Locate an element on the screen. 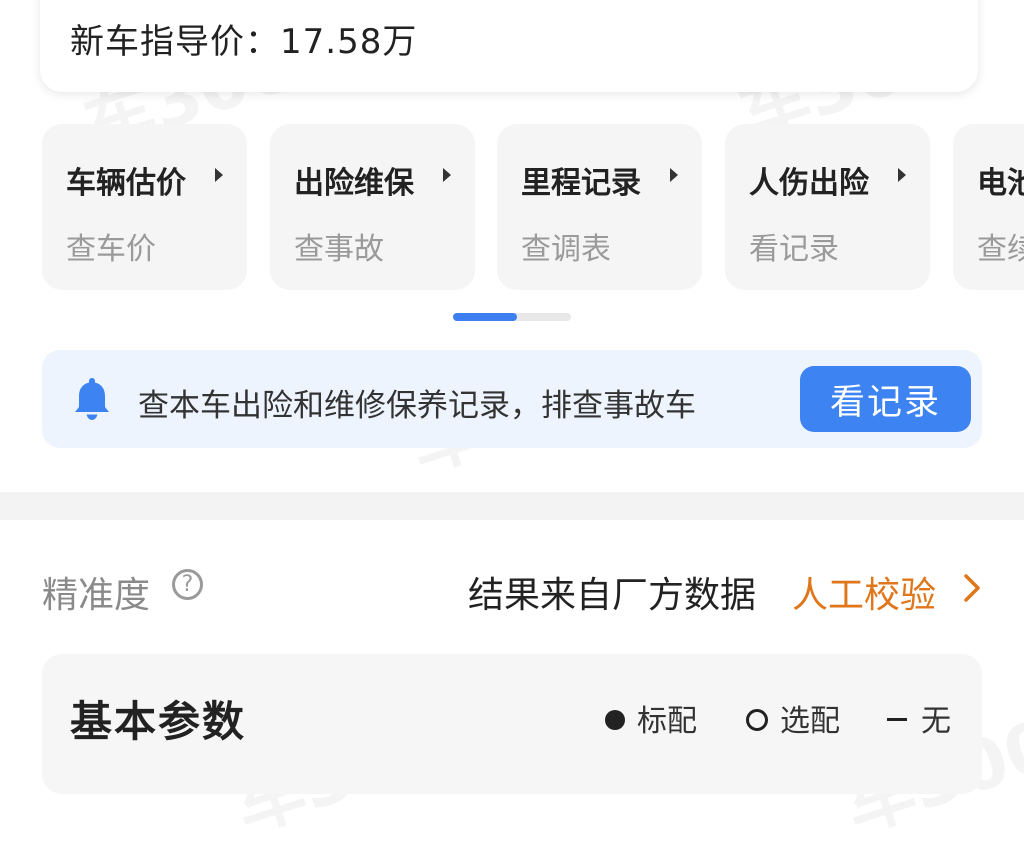 Image resolution: width=1024 pixels, height=852 pixels. legend-standard: 标配 is located at coordinates (651, 718).